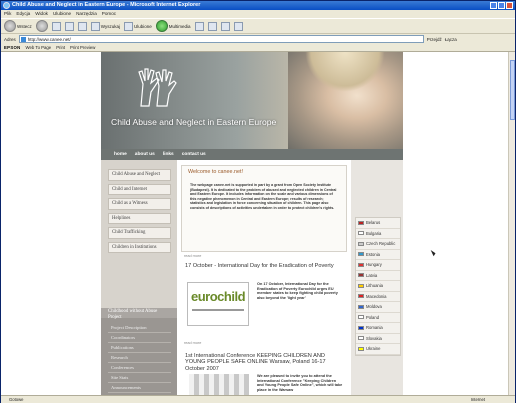 This screenshot has height=403, width=516. Describe the element at coordinates (501, 5) in the screenshot. I see `maximize-button` at that location.